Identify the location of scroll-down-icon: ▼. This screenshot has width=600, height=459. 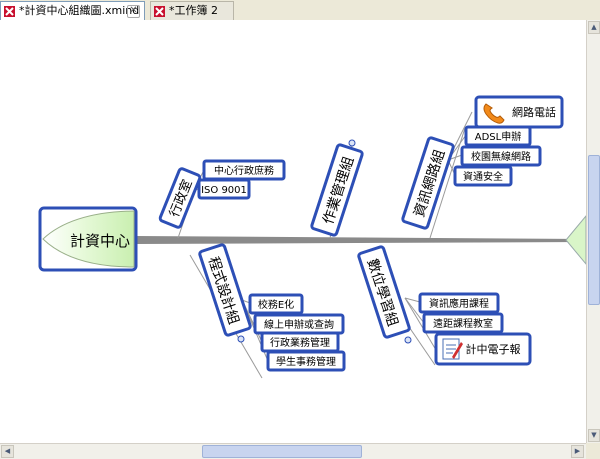
(594, 435).